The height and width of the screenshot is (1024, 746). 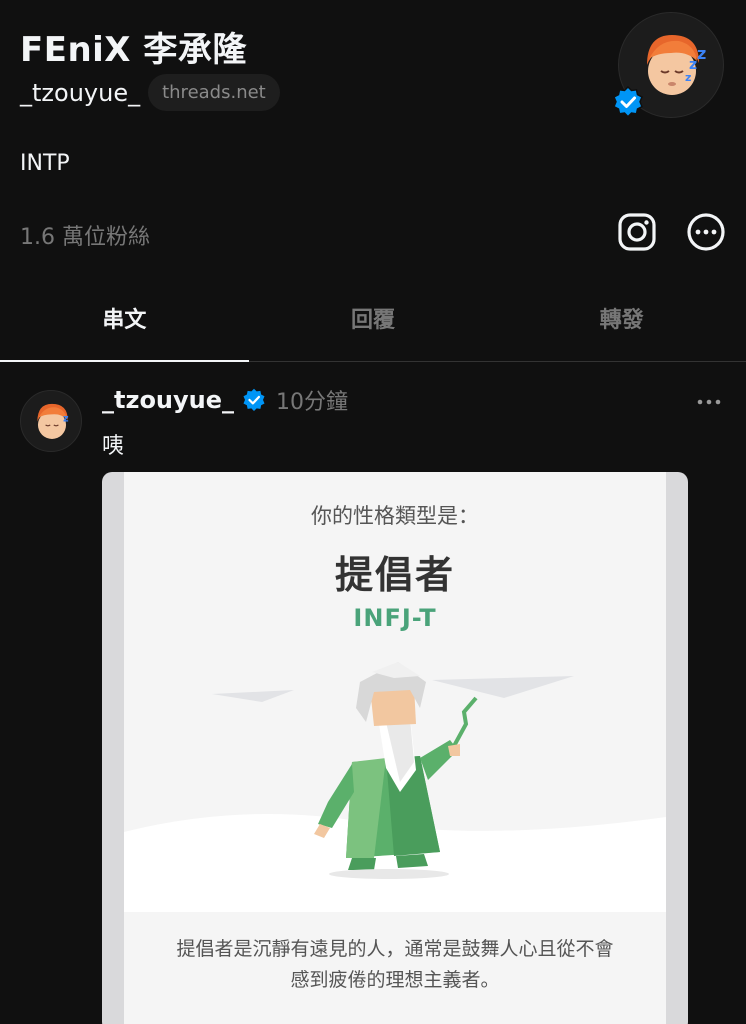 I want to click on profile-handle: _tzouyue_, so click(x=80, y=92).